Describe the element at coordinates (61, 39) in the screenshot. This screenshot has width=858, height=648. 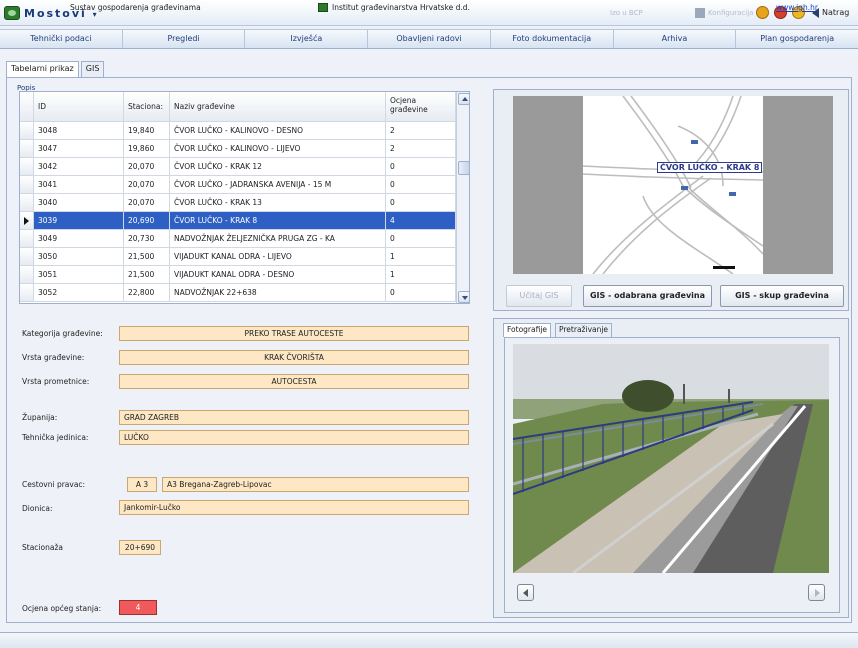
I see `menu-tehnicki-podaci: Tehnički podaci` at that location.